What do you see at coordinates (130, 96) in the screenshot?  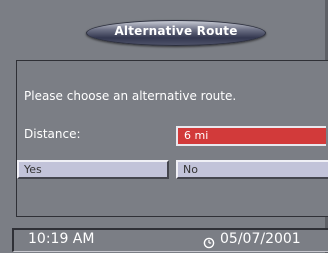 I see `prompt-text: Please choose an alternative route.` at bounding box center [130, 96].